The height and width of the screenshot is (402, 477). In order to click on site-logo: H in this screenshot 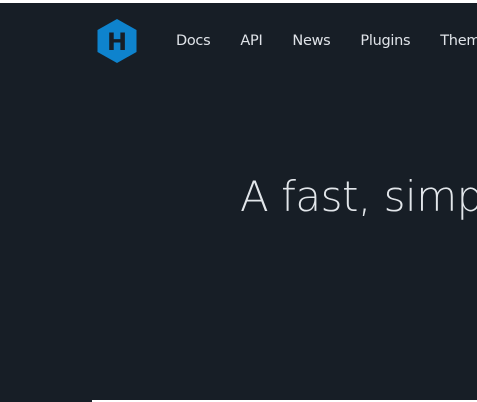, I will do `click(117, 41)`.